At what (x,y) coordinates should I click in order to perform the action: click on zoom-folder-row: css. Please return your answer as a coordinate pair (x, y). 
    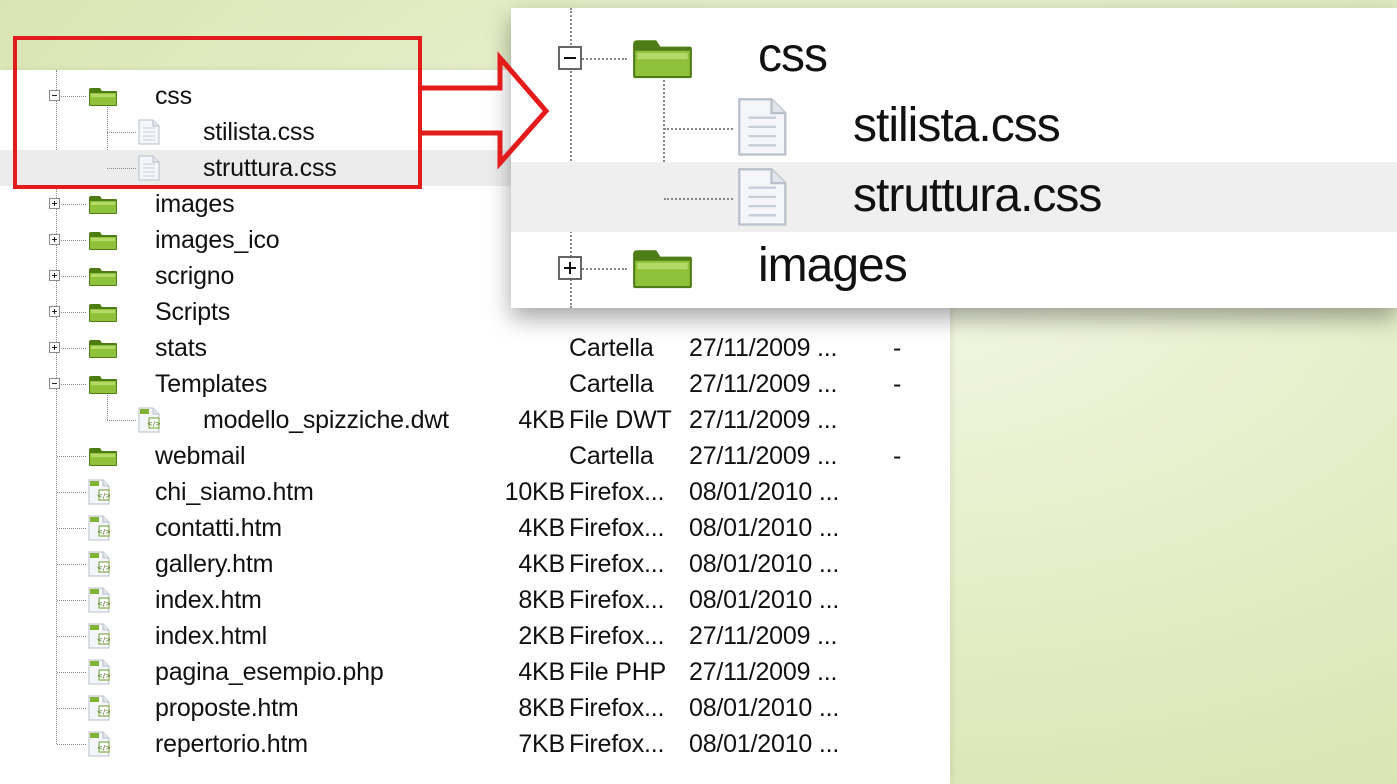
    Looking at the image, I should click on (954, 57).